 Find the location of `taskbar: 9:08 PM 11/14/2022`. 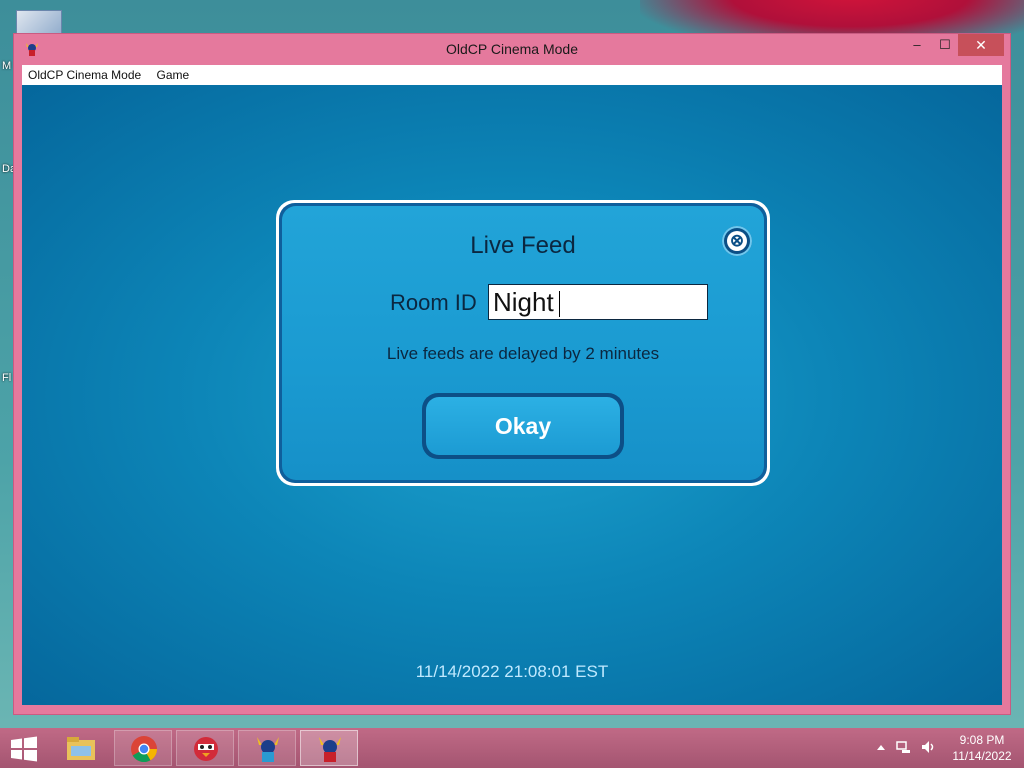

taskbar: 9:08 PM 11/14/2022 is located at coordinates (512, 748).